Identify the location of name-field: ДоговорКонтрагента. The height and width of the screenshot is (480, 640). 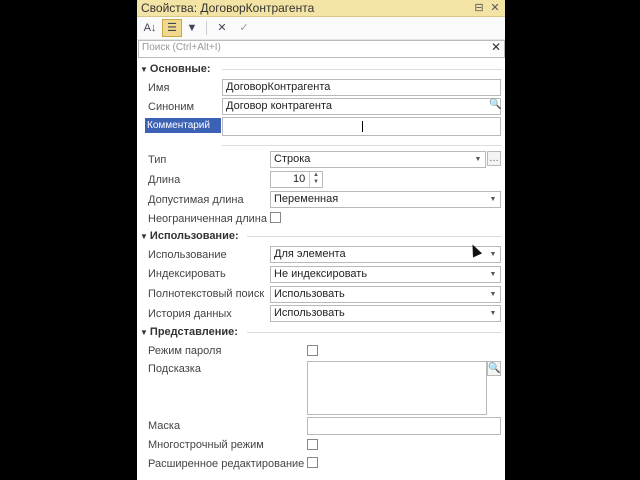
(361, 87).